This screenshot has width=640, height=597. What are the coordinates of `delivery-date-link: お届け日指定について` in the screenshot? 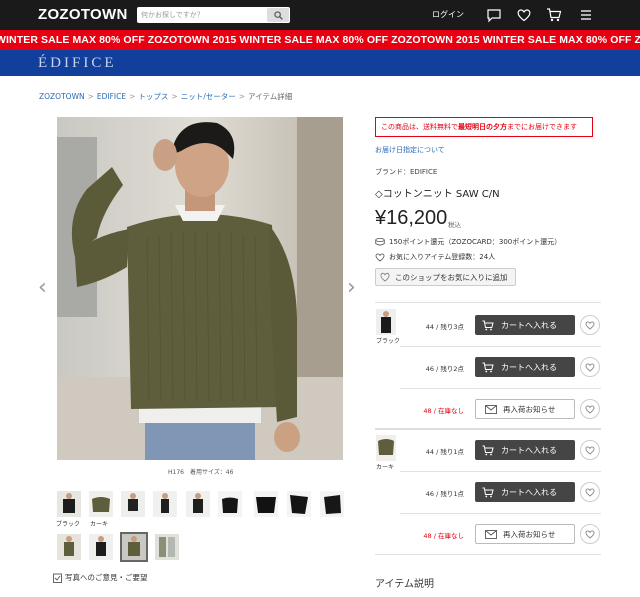 It's located at (410, 150).